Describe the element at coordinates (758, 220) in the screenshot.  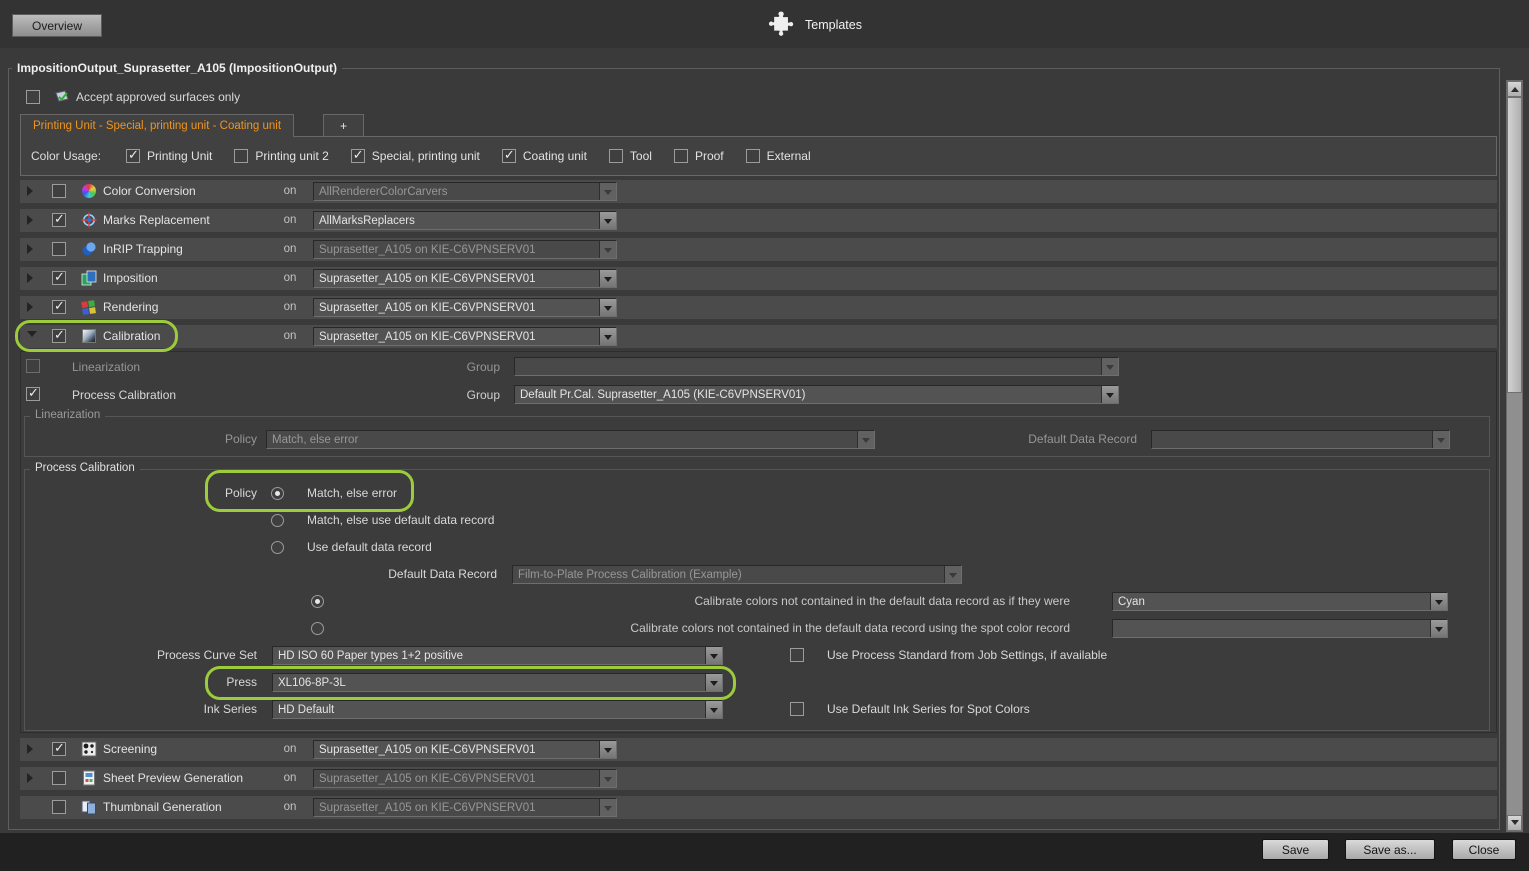
I see `step-row-marks-replacement: Marks Replacement on AllMarksReplacers` at that location.